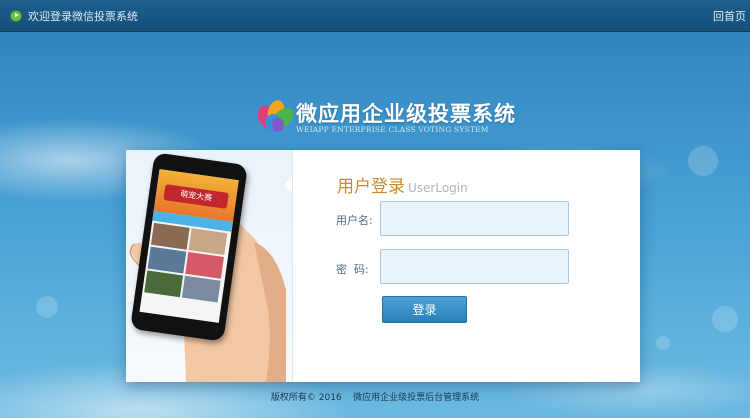 Image resolution: width=750 pixels, height=418 pixels. I want to click on play-icon, so click(16, 15).